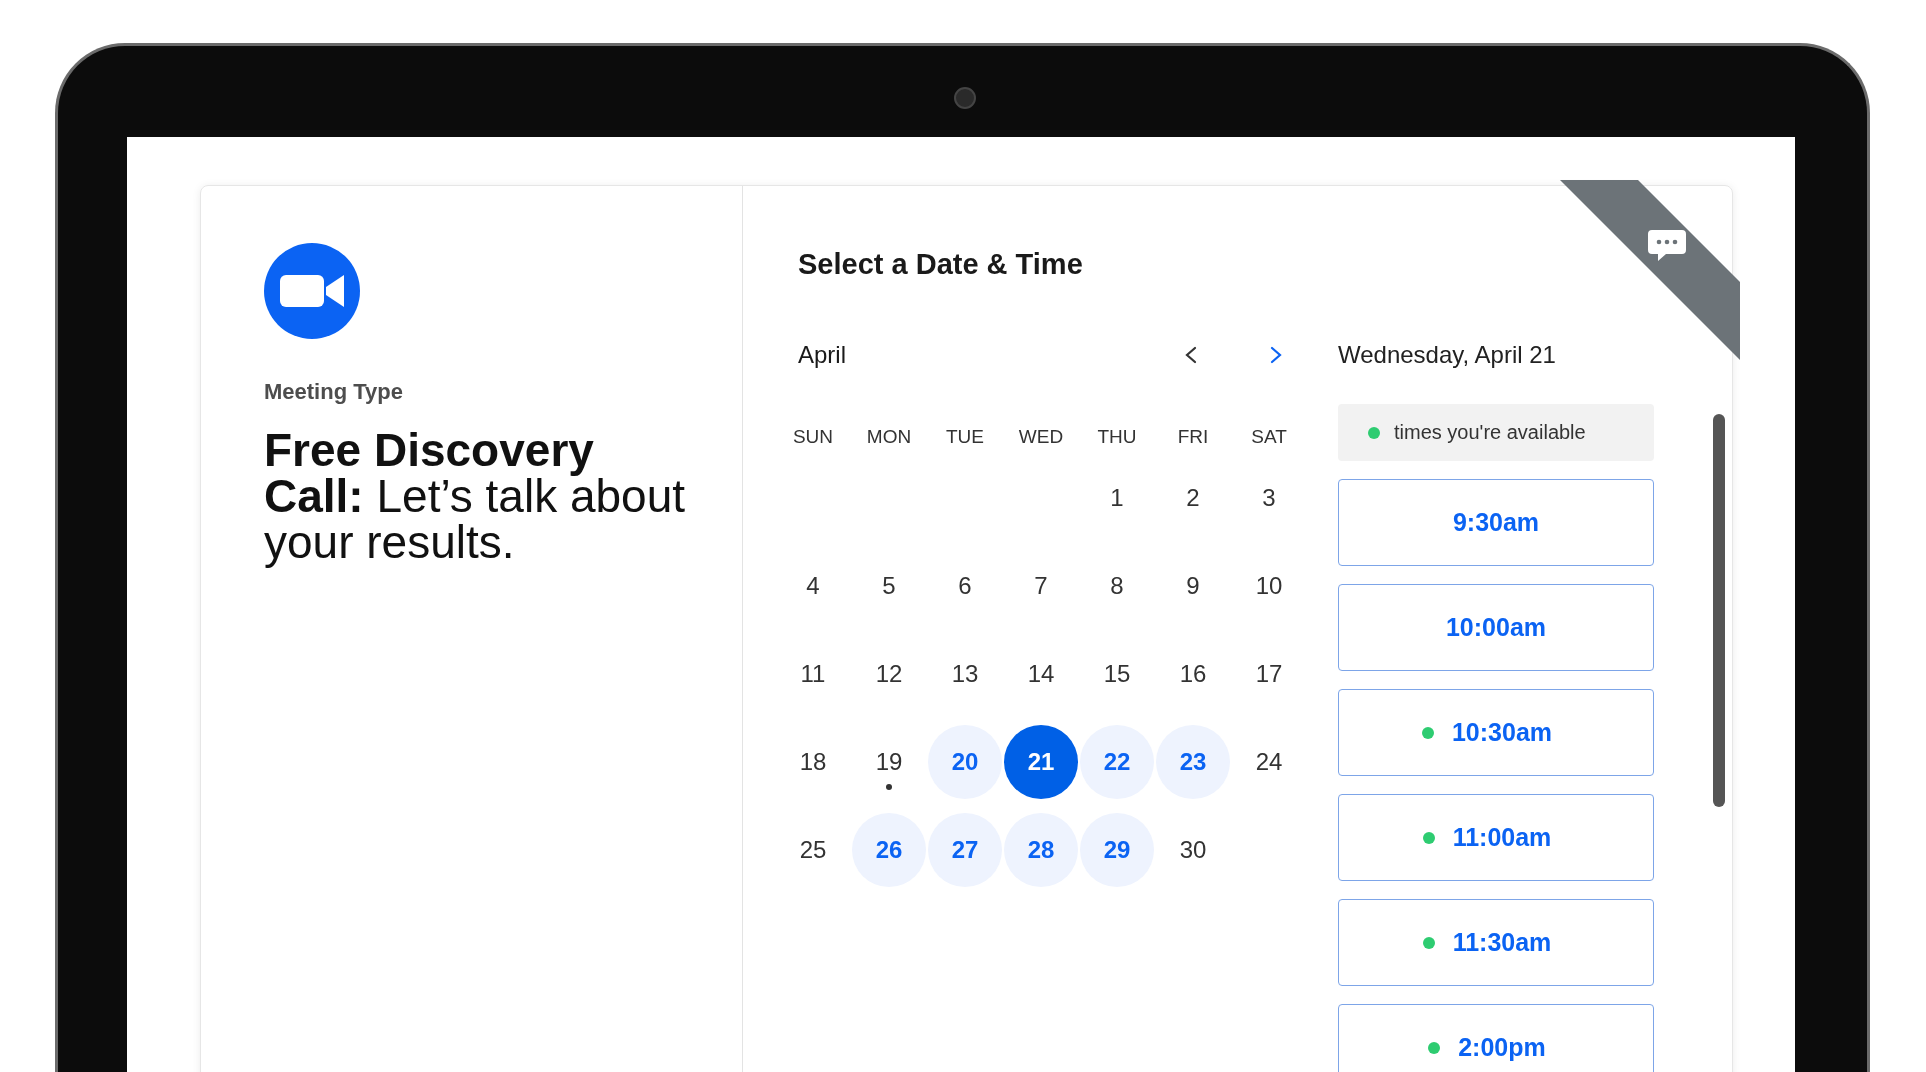 Image resolution: width=1926 pixels, height=1072 pixels. I want to click on meeting-type-label: Meeting Type, so click(334, 392).